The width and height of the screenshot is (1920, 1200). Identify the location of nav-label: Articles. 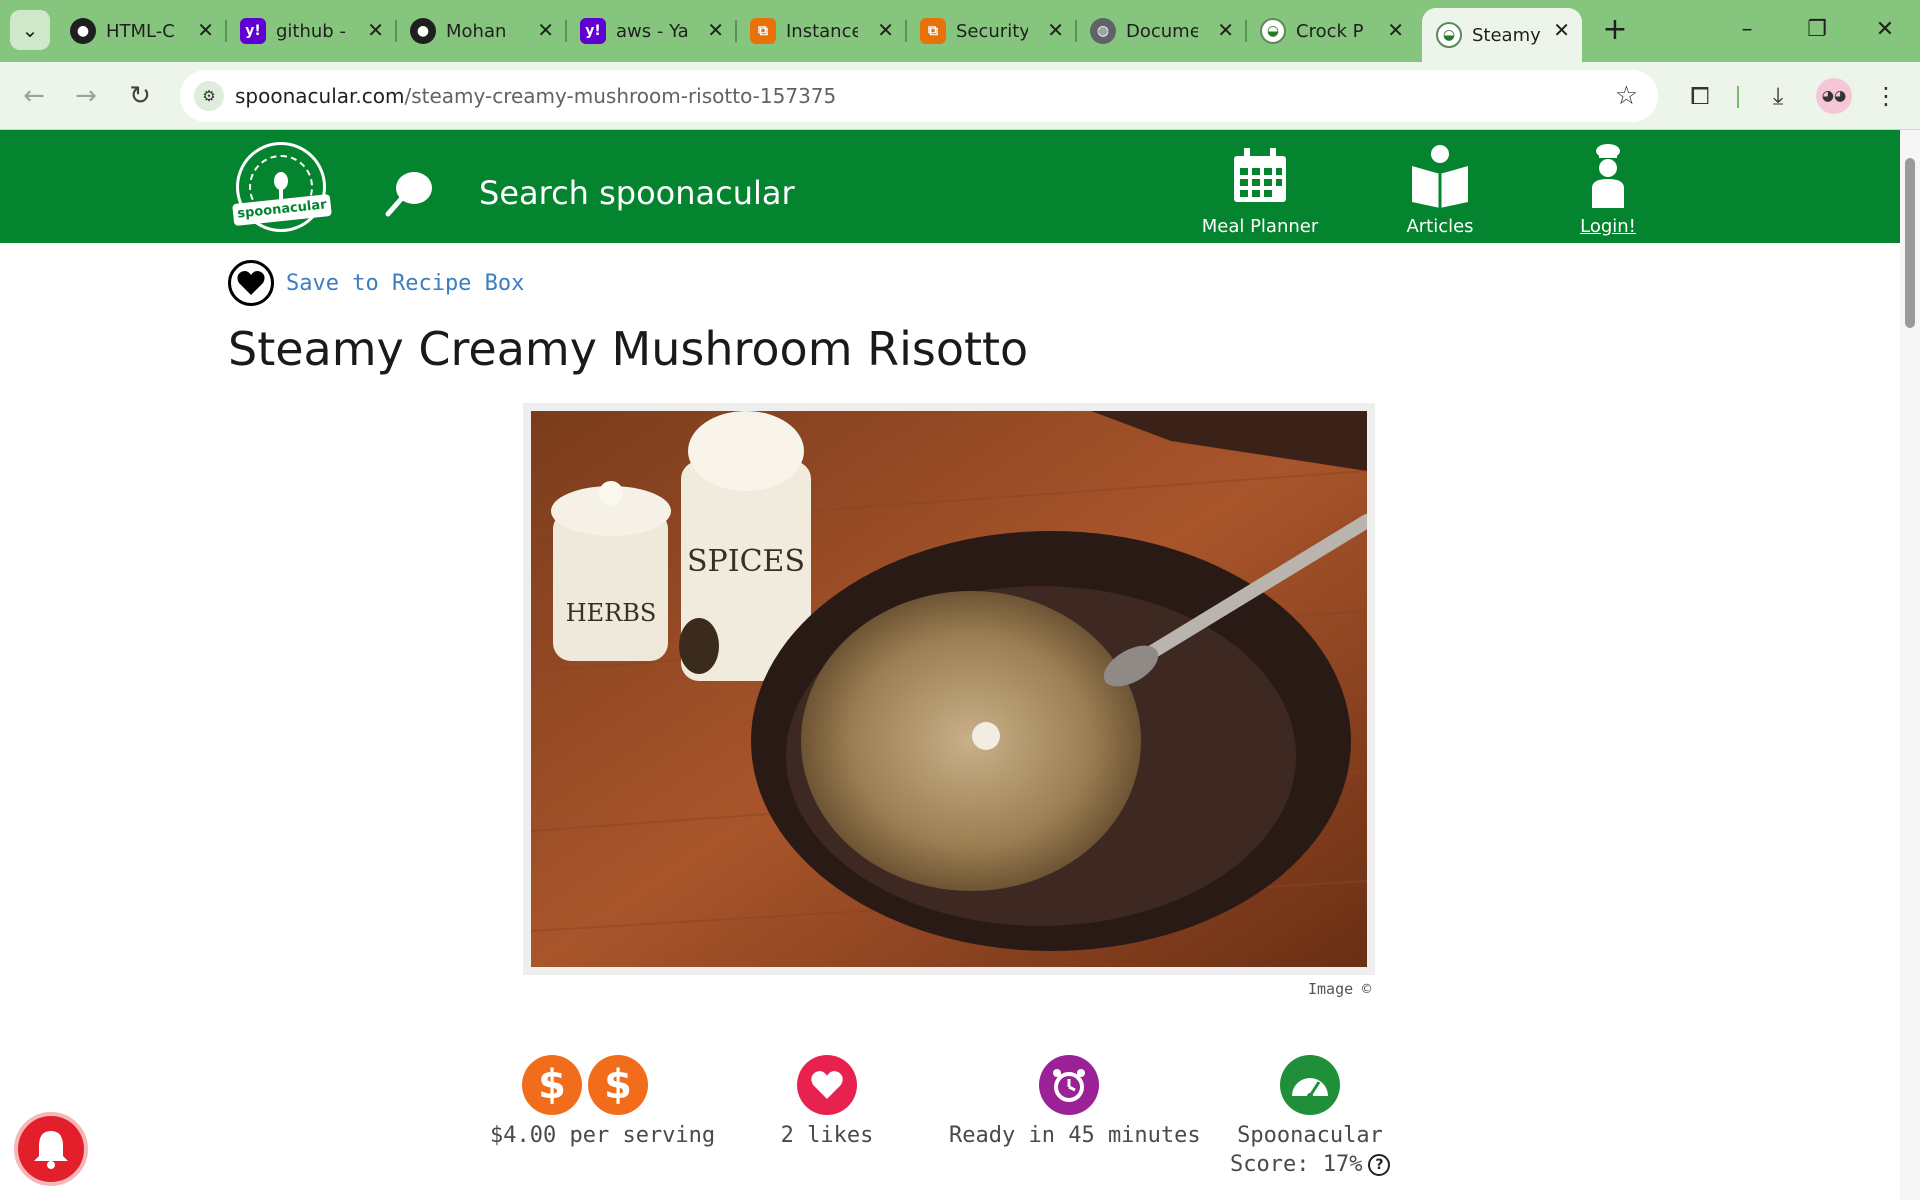
(1440, 226).